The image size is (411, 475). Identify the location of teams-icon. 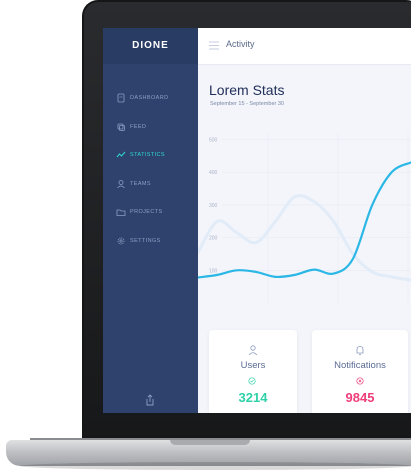
(121, 184).